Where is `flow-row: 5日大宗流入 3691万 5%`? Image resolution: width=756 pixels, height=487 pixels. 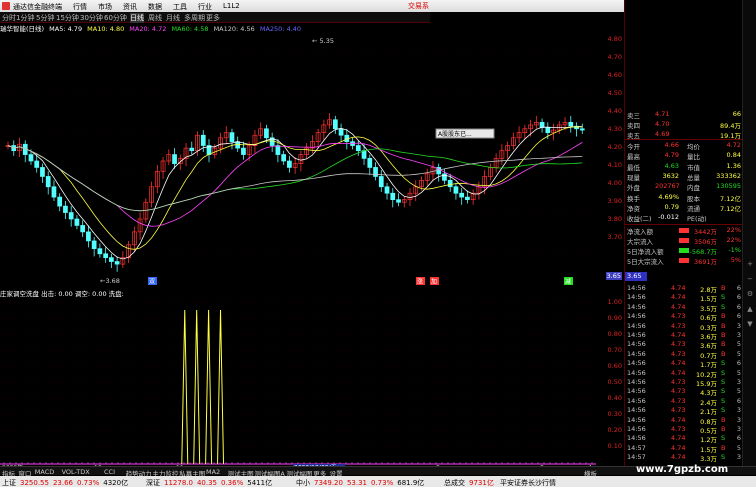
flow-row: 5日大宗流入 3691万 5% is located at coordinates (684, 261).